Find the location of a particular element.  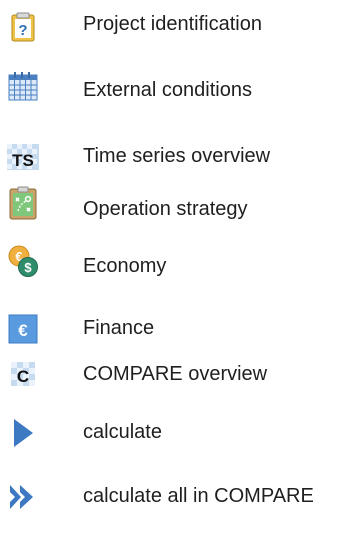

legend-label-economy: Economy is located at coordinates (125, 266).